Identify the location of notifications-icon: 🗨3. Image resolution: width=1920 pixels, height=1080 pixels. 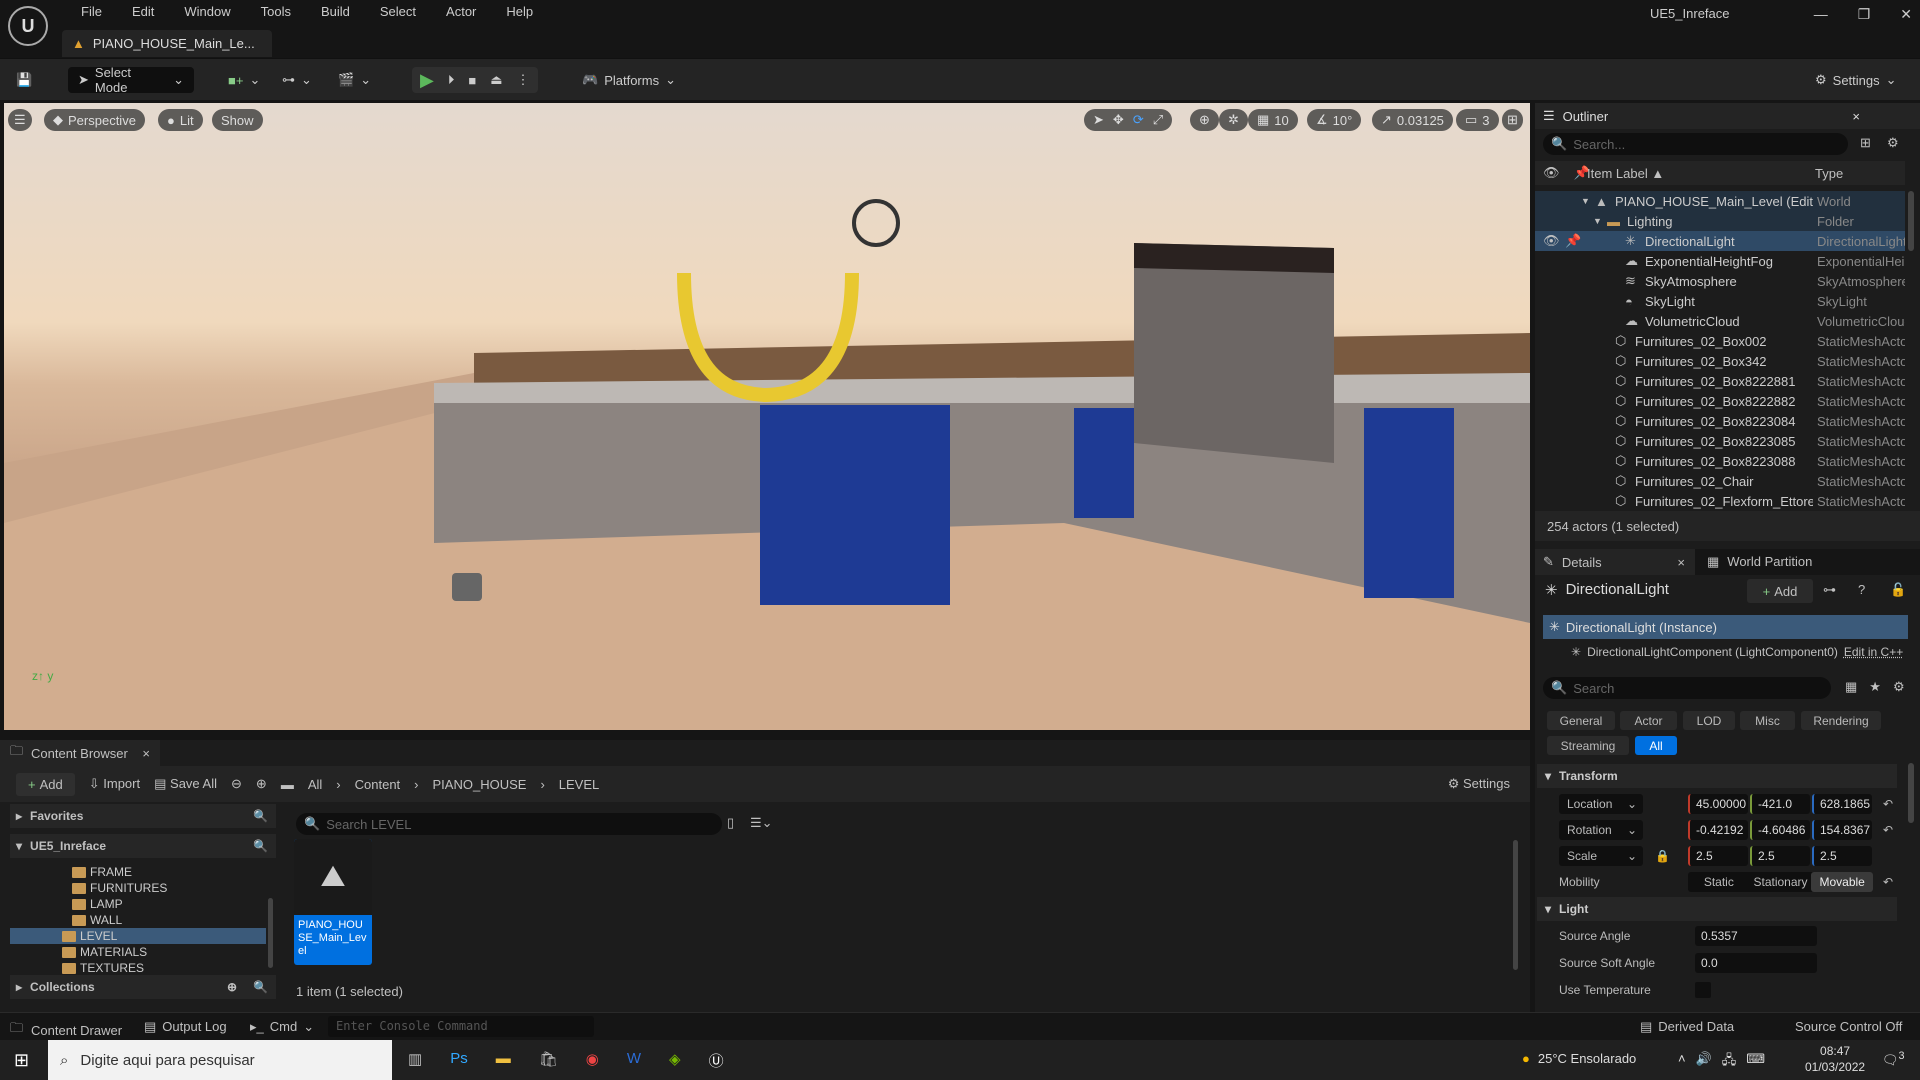
(1893, 1059).